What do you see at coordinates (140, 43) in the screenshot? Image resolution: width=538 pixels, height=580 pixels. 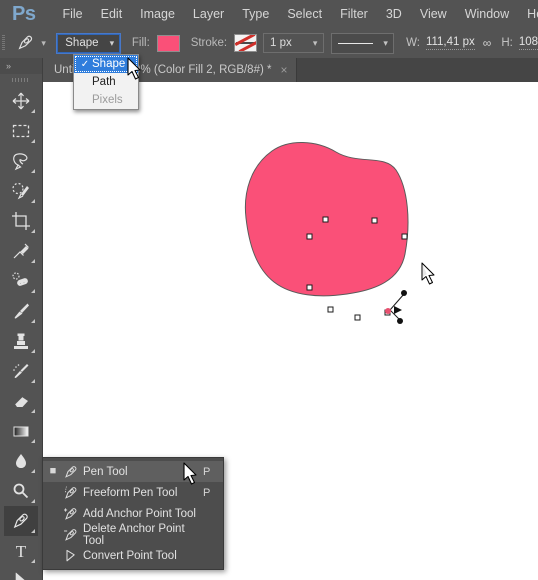 I see `fill-label: Fill:` at bounding box center [140, 43].